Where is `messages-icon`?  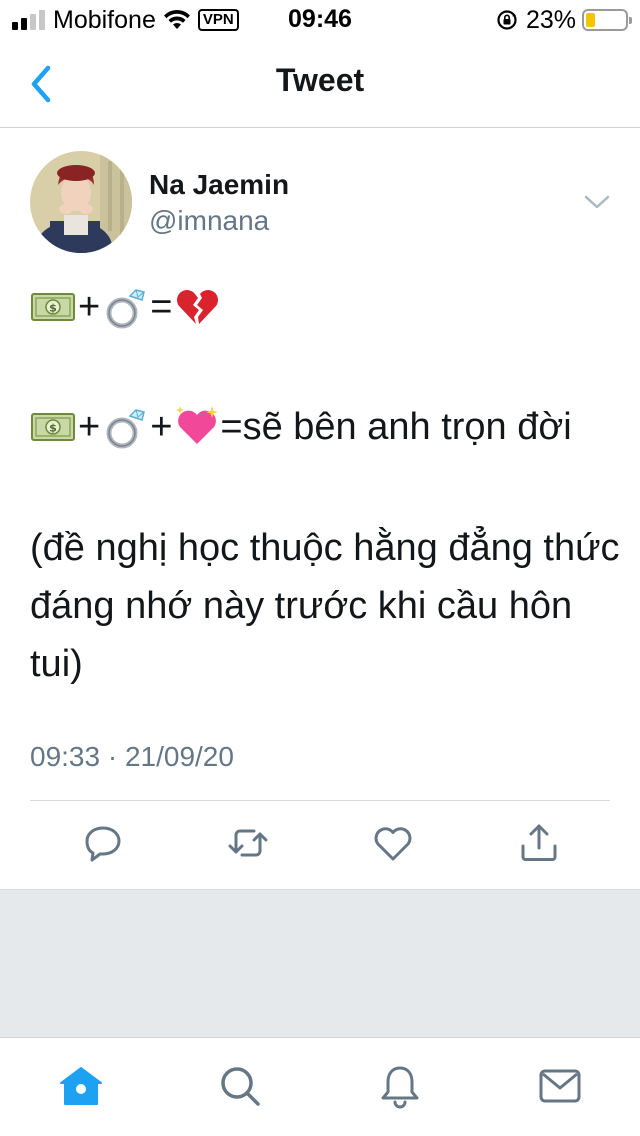 messages-icon is located at coordinates (560, 1086).